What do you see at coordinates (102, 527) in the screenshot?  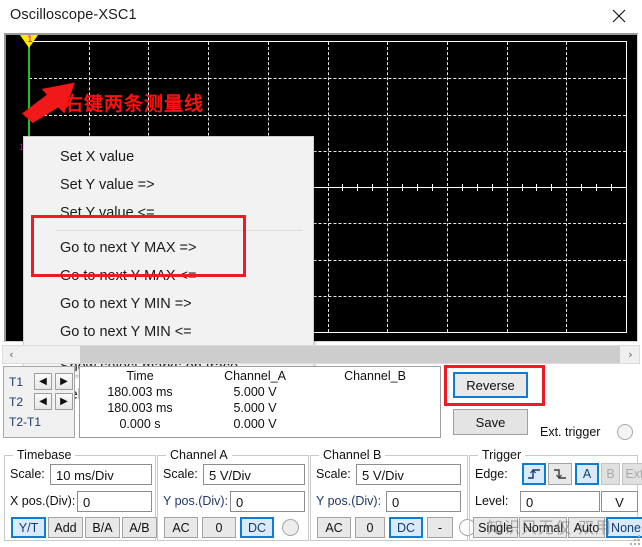 I see `timebase-mode-ba-button: B/A` at bounding box center [102, 527].